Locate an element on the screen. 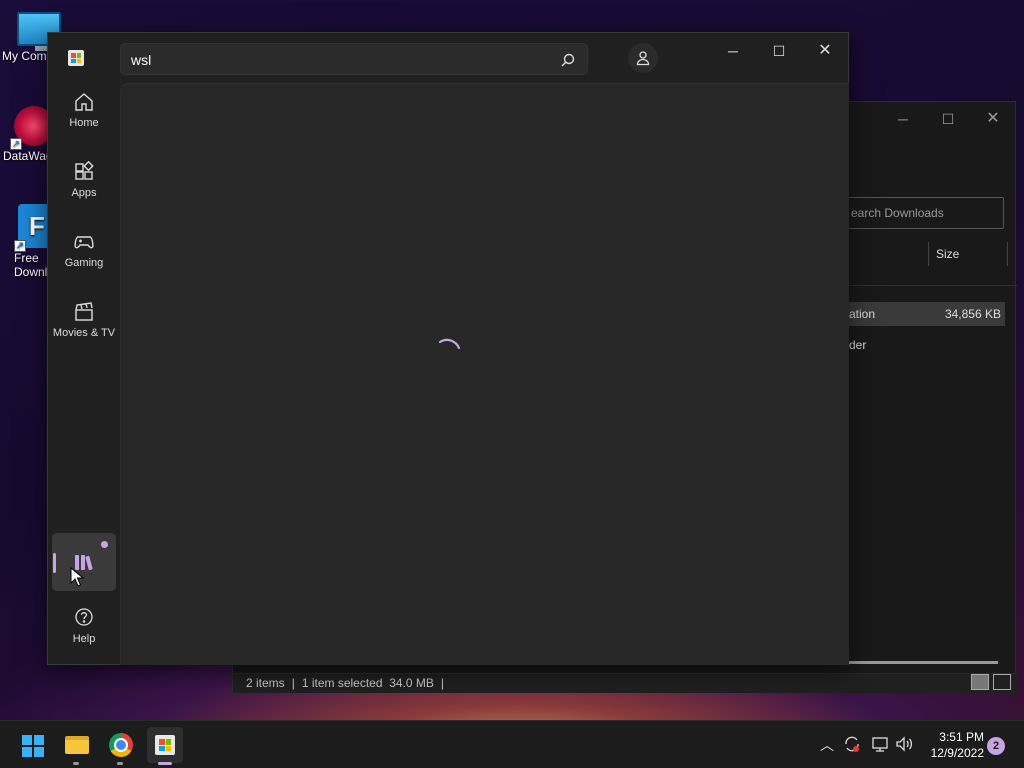 This screenshot has width=1024, height=768. file-size: 34,856 KB is located at coordinates (972, 314).